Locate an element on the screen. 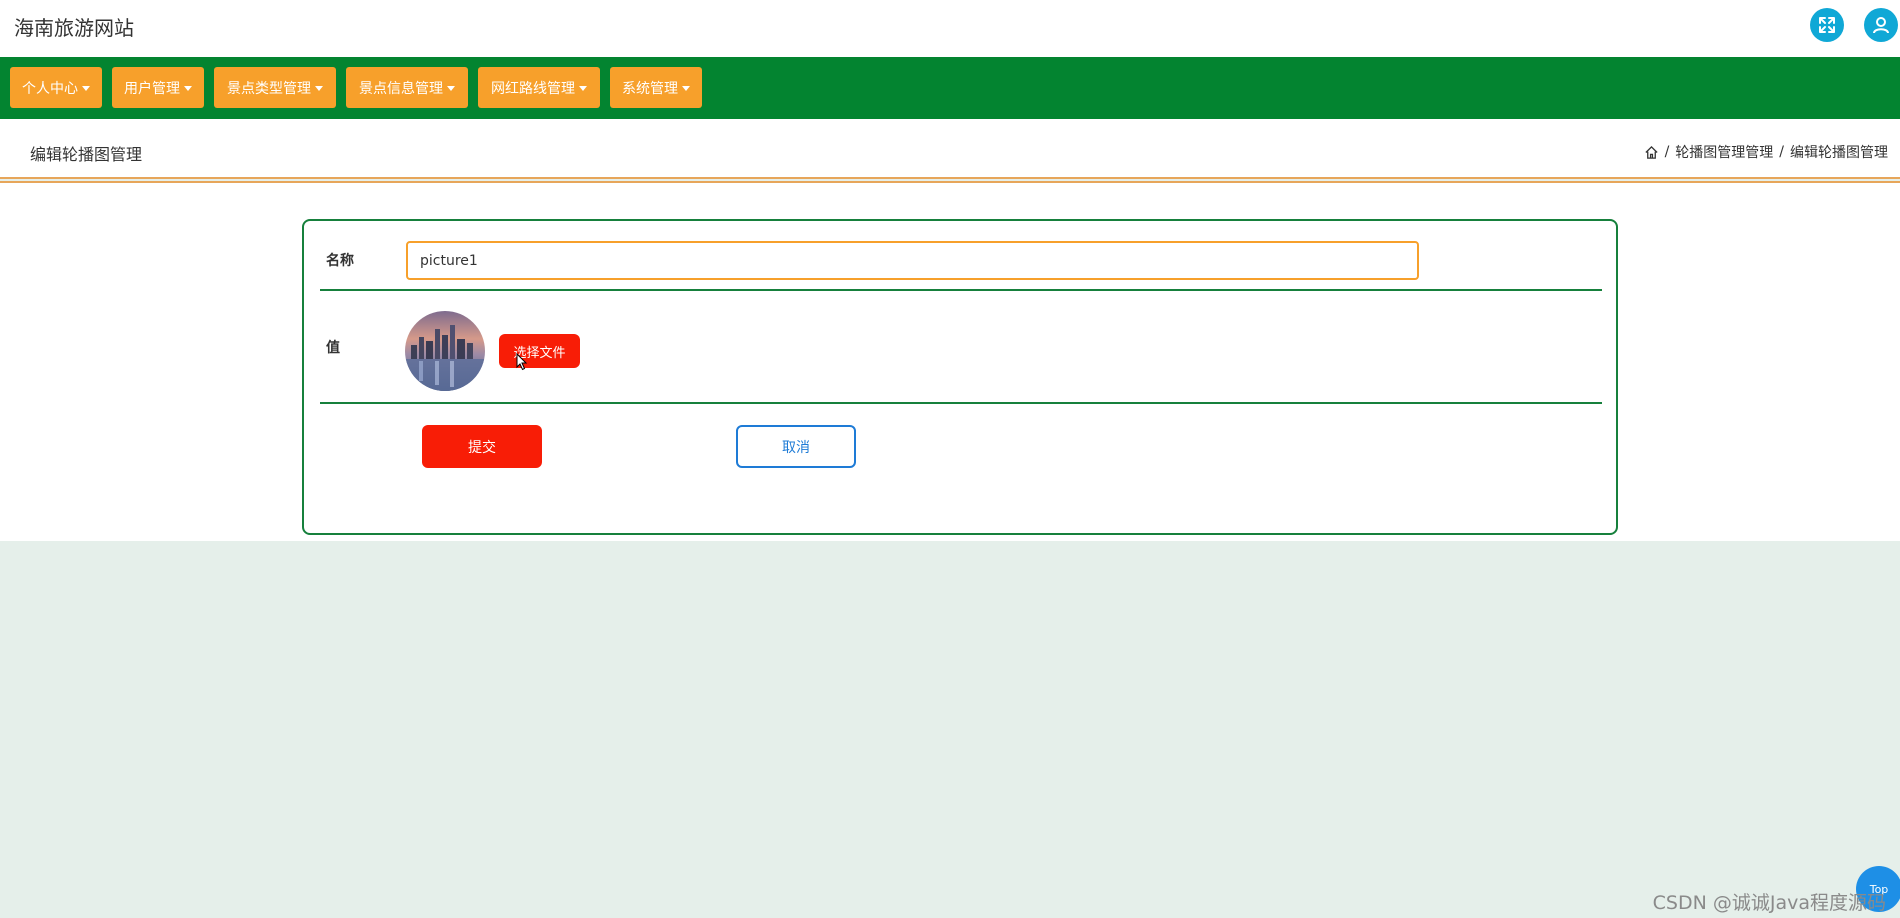 This screenshot has height=918, width=1900. nav-item-label: 个人中心 is located at coordinates (50, 88).